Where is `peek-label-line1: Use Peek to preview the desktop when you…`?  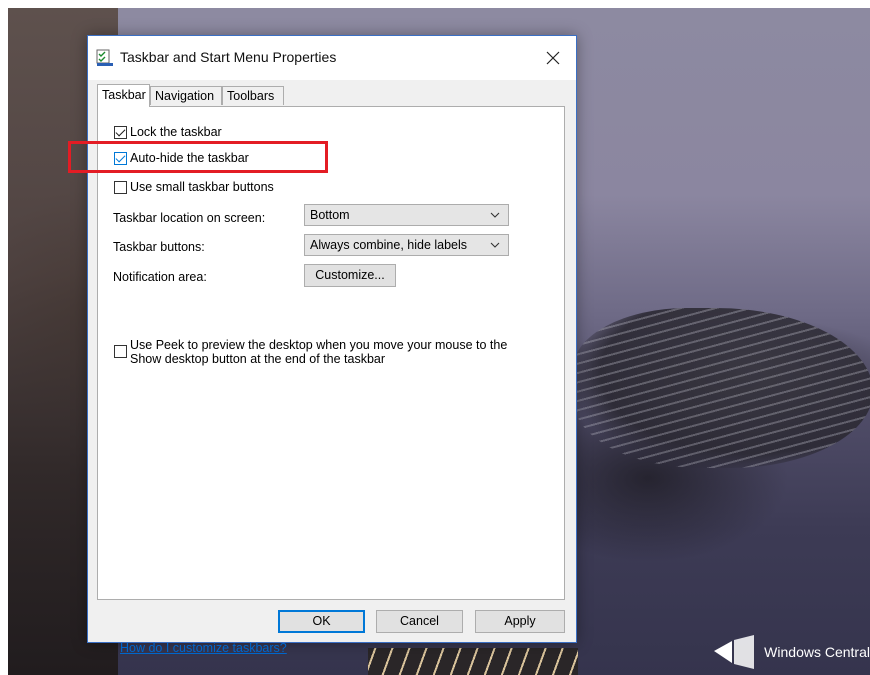 peek-label-line1: Use Peek to preview the desktop when you… is located at coordinates (319, 345).